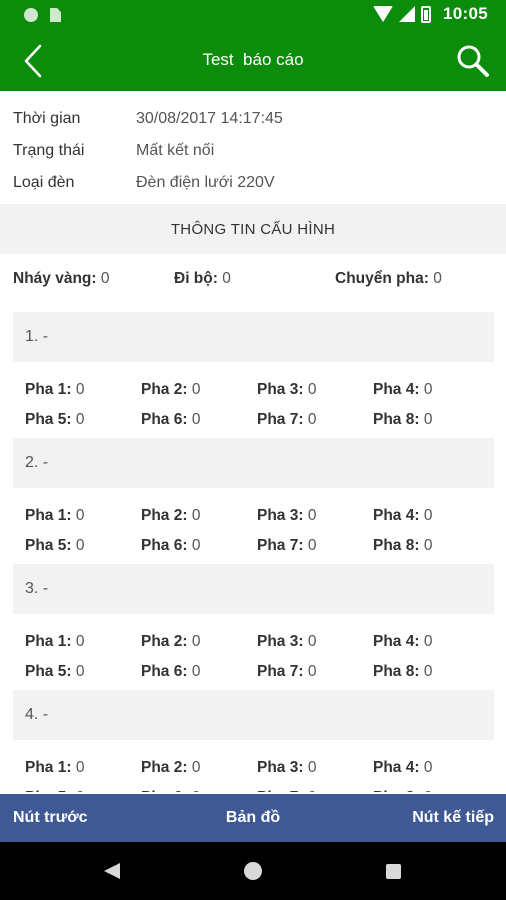 Image resolution: width=506 pixels, height=900 pixels. Describe the element at coordinates (303, 768) in the screenshot. I see `phase-item: Pha 3: 0` at that location.